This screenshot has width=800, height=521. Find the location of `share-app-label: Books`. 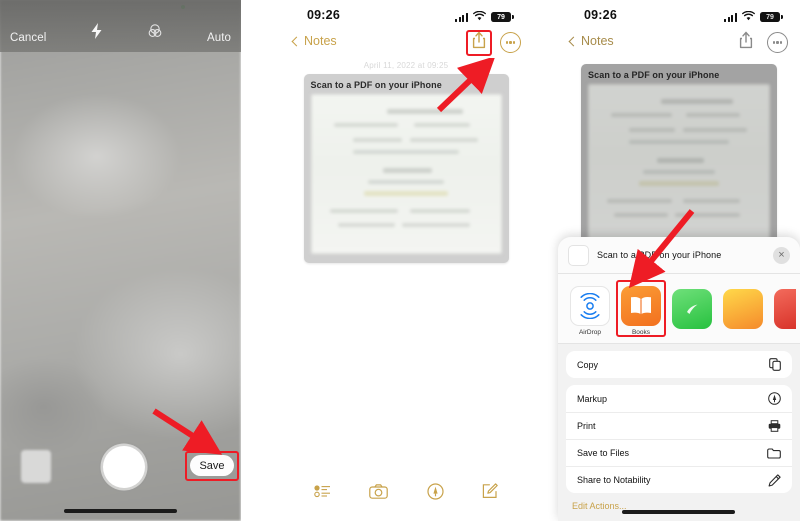

share-app-label: Books is located at coordinates (641, 332).